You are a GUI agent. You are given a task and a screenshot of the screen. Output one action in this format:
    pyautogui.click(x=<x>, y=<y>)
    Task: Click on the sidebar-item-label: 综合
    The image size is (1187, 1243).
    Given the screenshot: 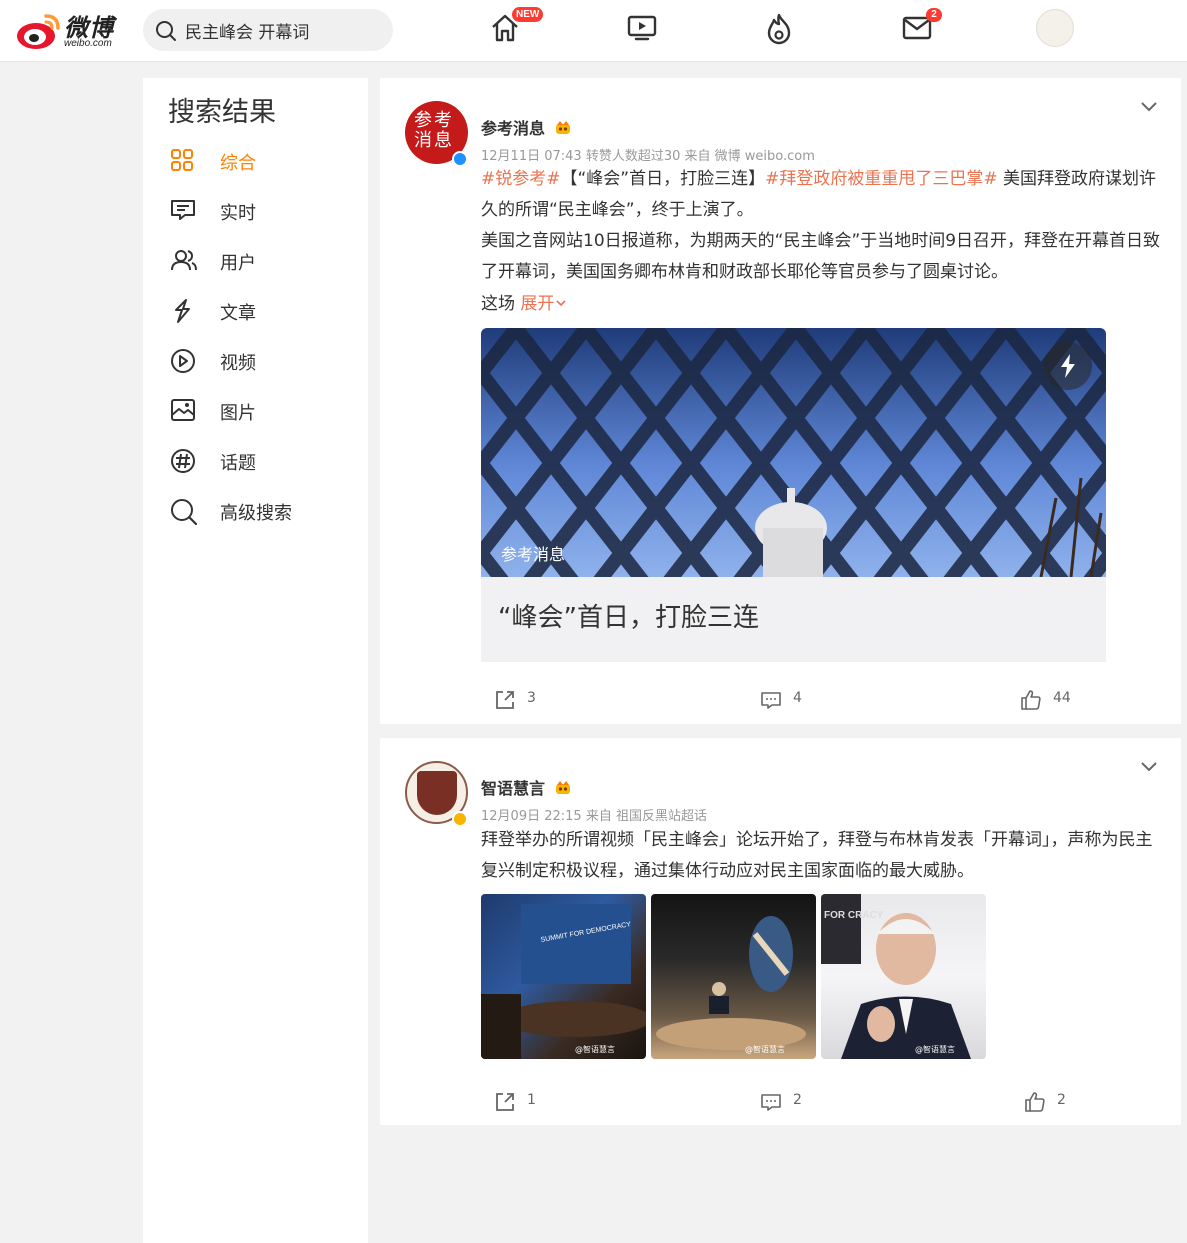 What is the action you would take?
    pyautogui.click(x=238, y=163)
    